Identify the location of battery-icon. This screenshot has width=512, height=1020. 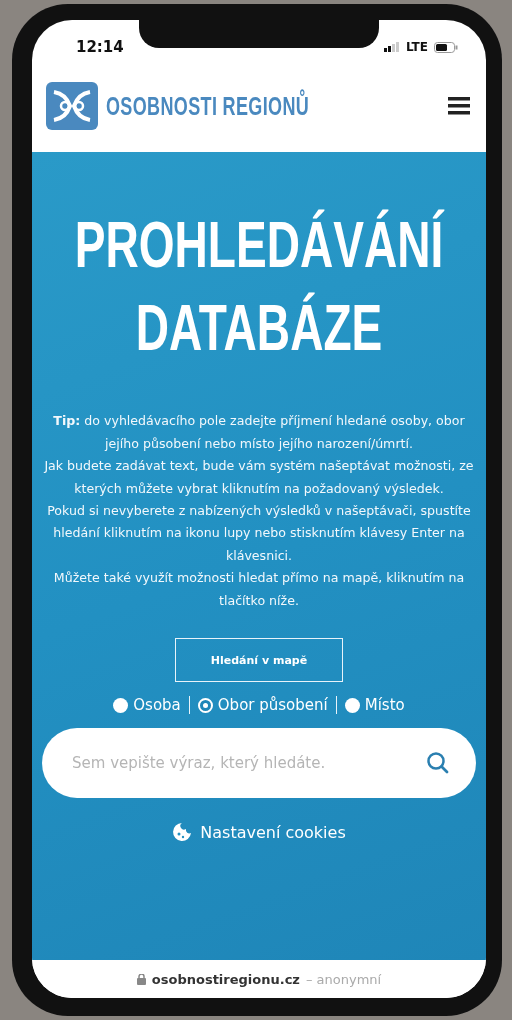
(446, 47).